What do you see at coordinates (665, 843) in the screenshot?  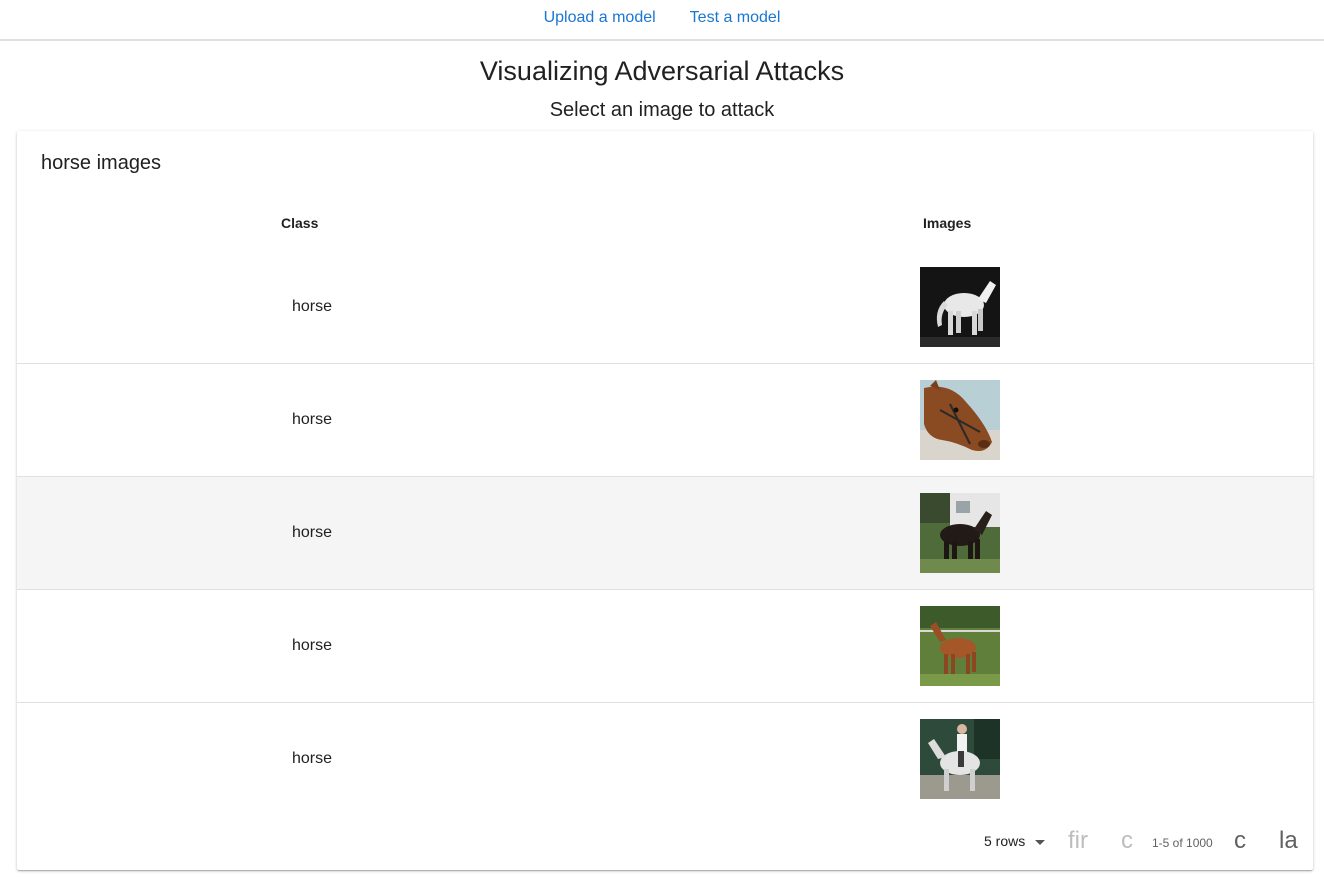 I see `table-pagination: 5 rows fir c 1-5 of 1000 c la` at bounding box center [665, 843].